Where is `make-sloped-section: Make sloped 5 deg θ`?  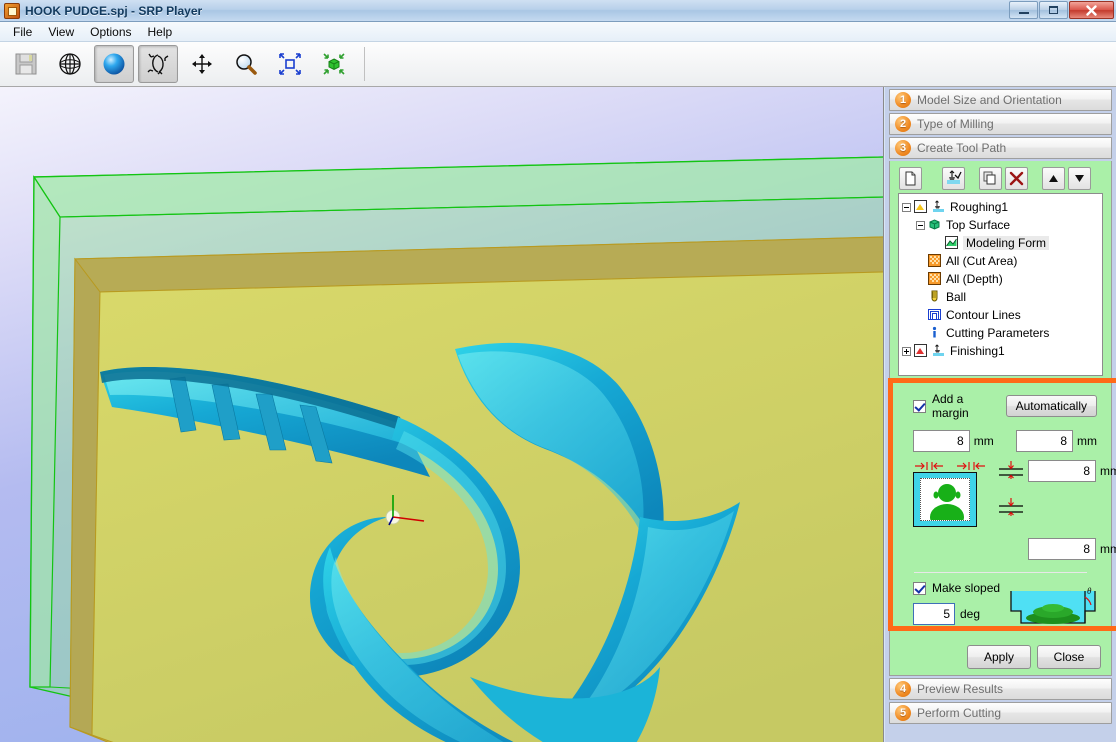 make-sloped-section: Make sloped 5 deg θ is located at coordinates (1000, 605).